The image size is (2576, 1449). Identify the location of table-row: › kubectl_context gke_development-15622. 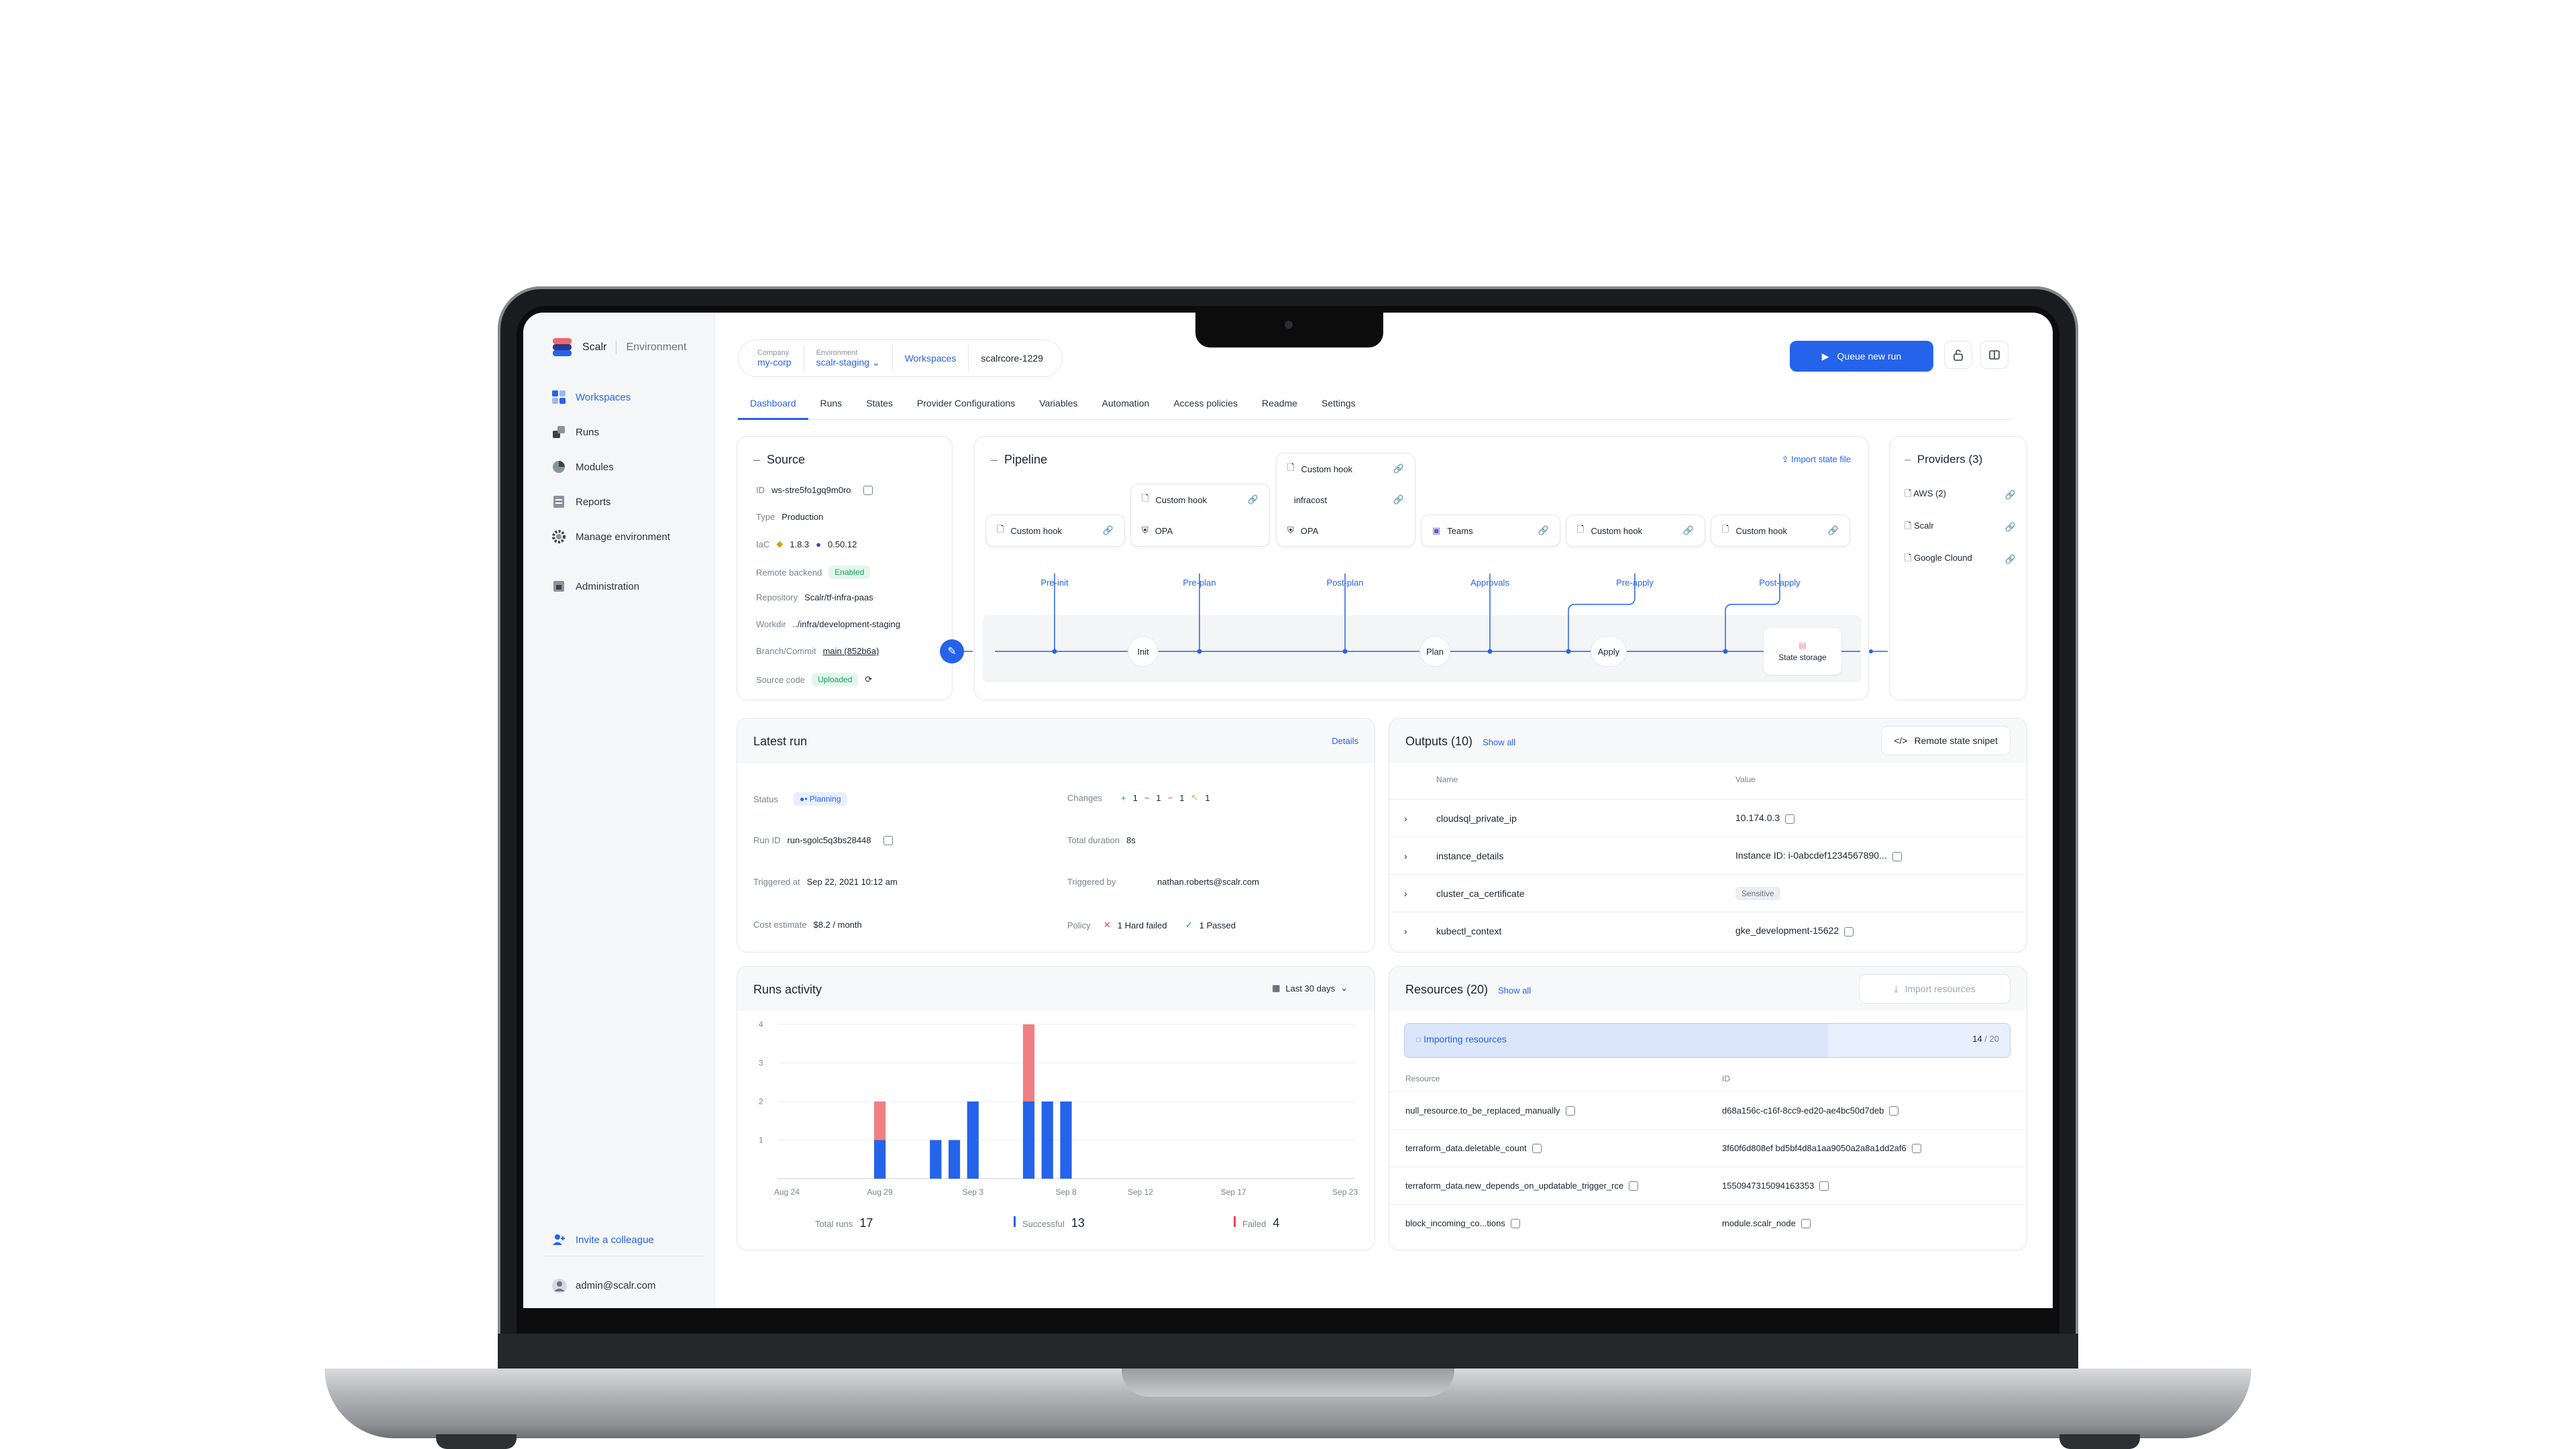
(1708, 930).